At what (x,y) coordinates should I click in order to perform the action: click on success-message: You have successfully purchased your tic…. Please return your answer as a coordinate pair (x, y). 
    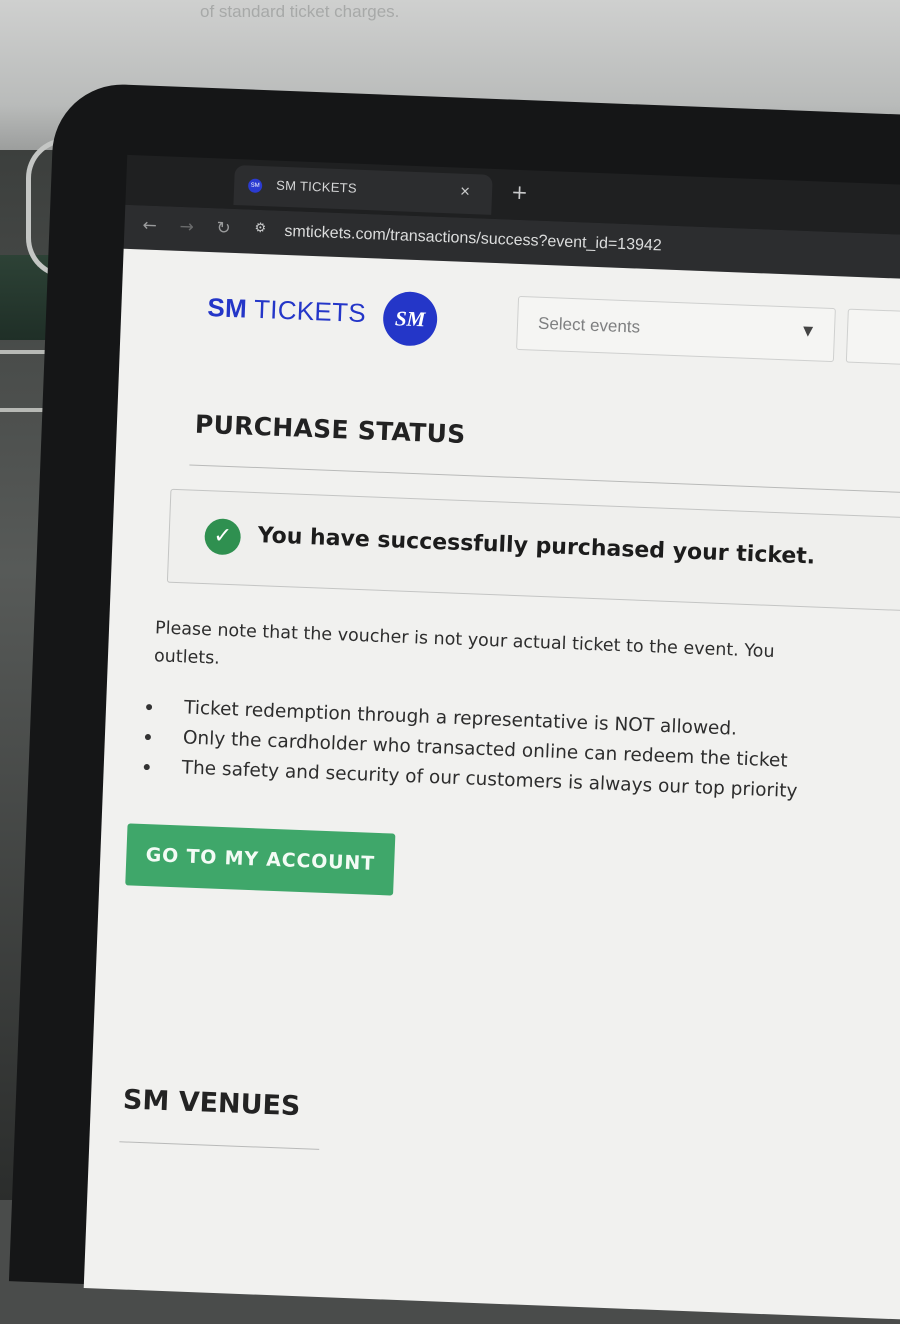
    Looking at the image, I should click on (536, 546).